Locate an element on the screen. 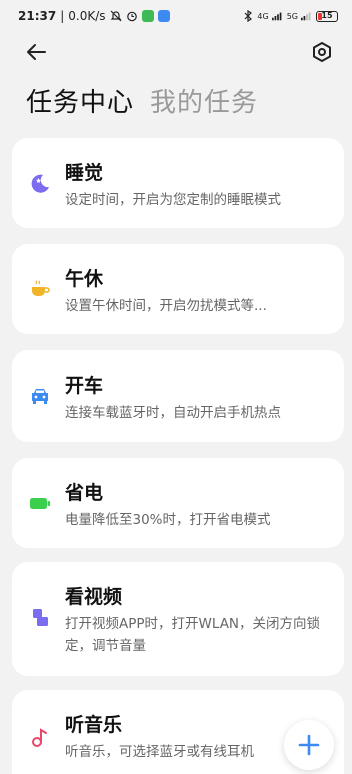 This screenshot has height=774, width=352. task-description: 连接车载蓝牙时，自动开启手机热点 is located at coordinates (173, 413).